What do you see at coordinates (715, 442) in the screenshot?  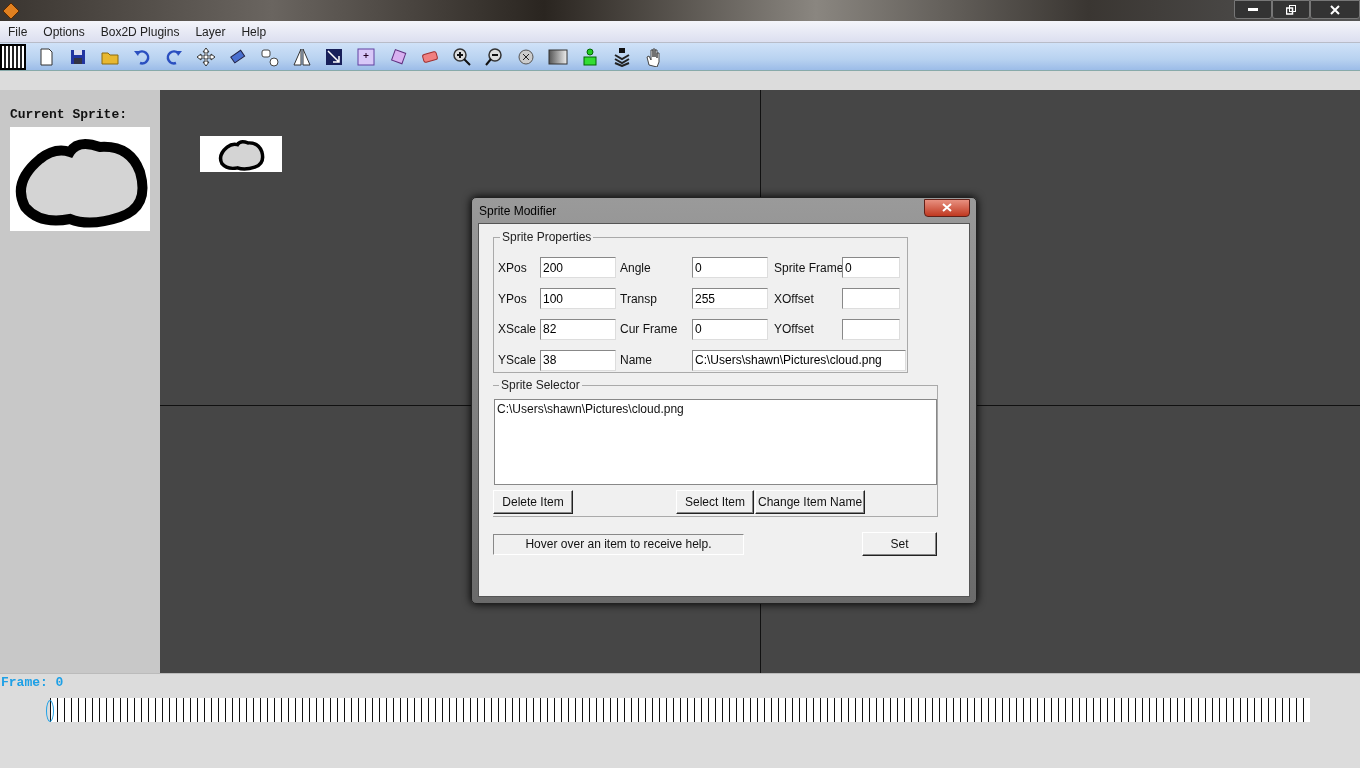 I see `sprite-list: C:\Users\shawn\Pictures\cloud.png` at bounding box center [715, 442].